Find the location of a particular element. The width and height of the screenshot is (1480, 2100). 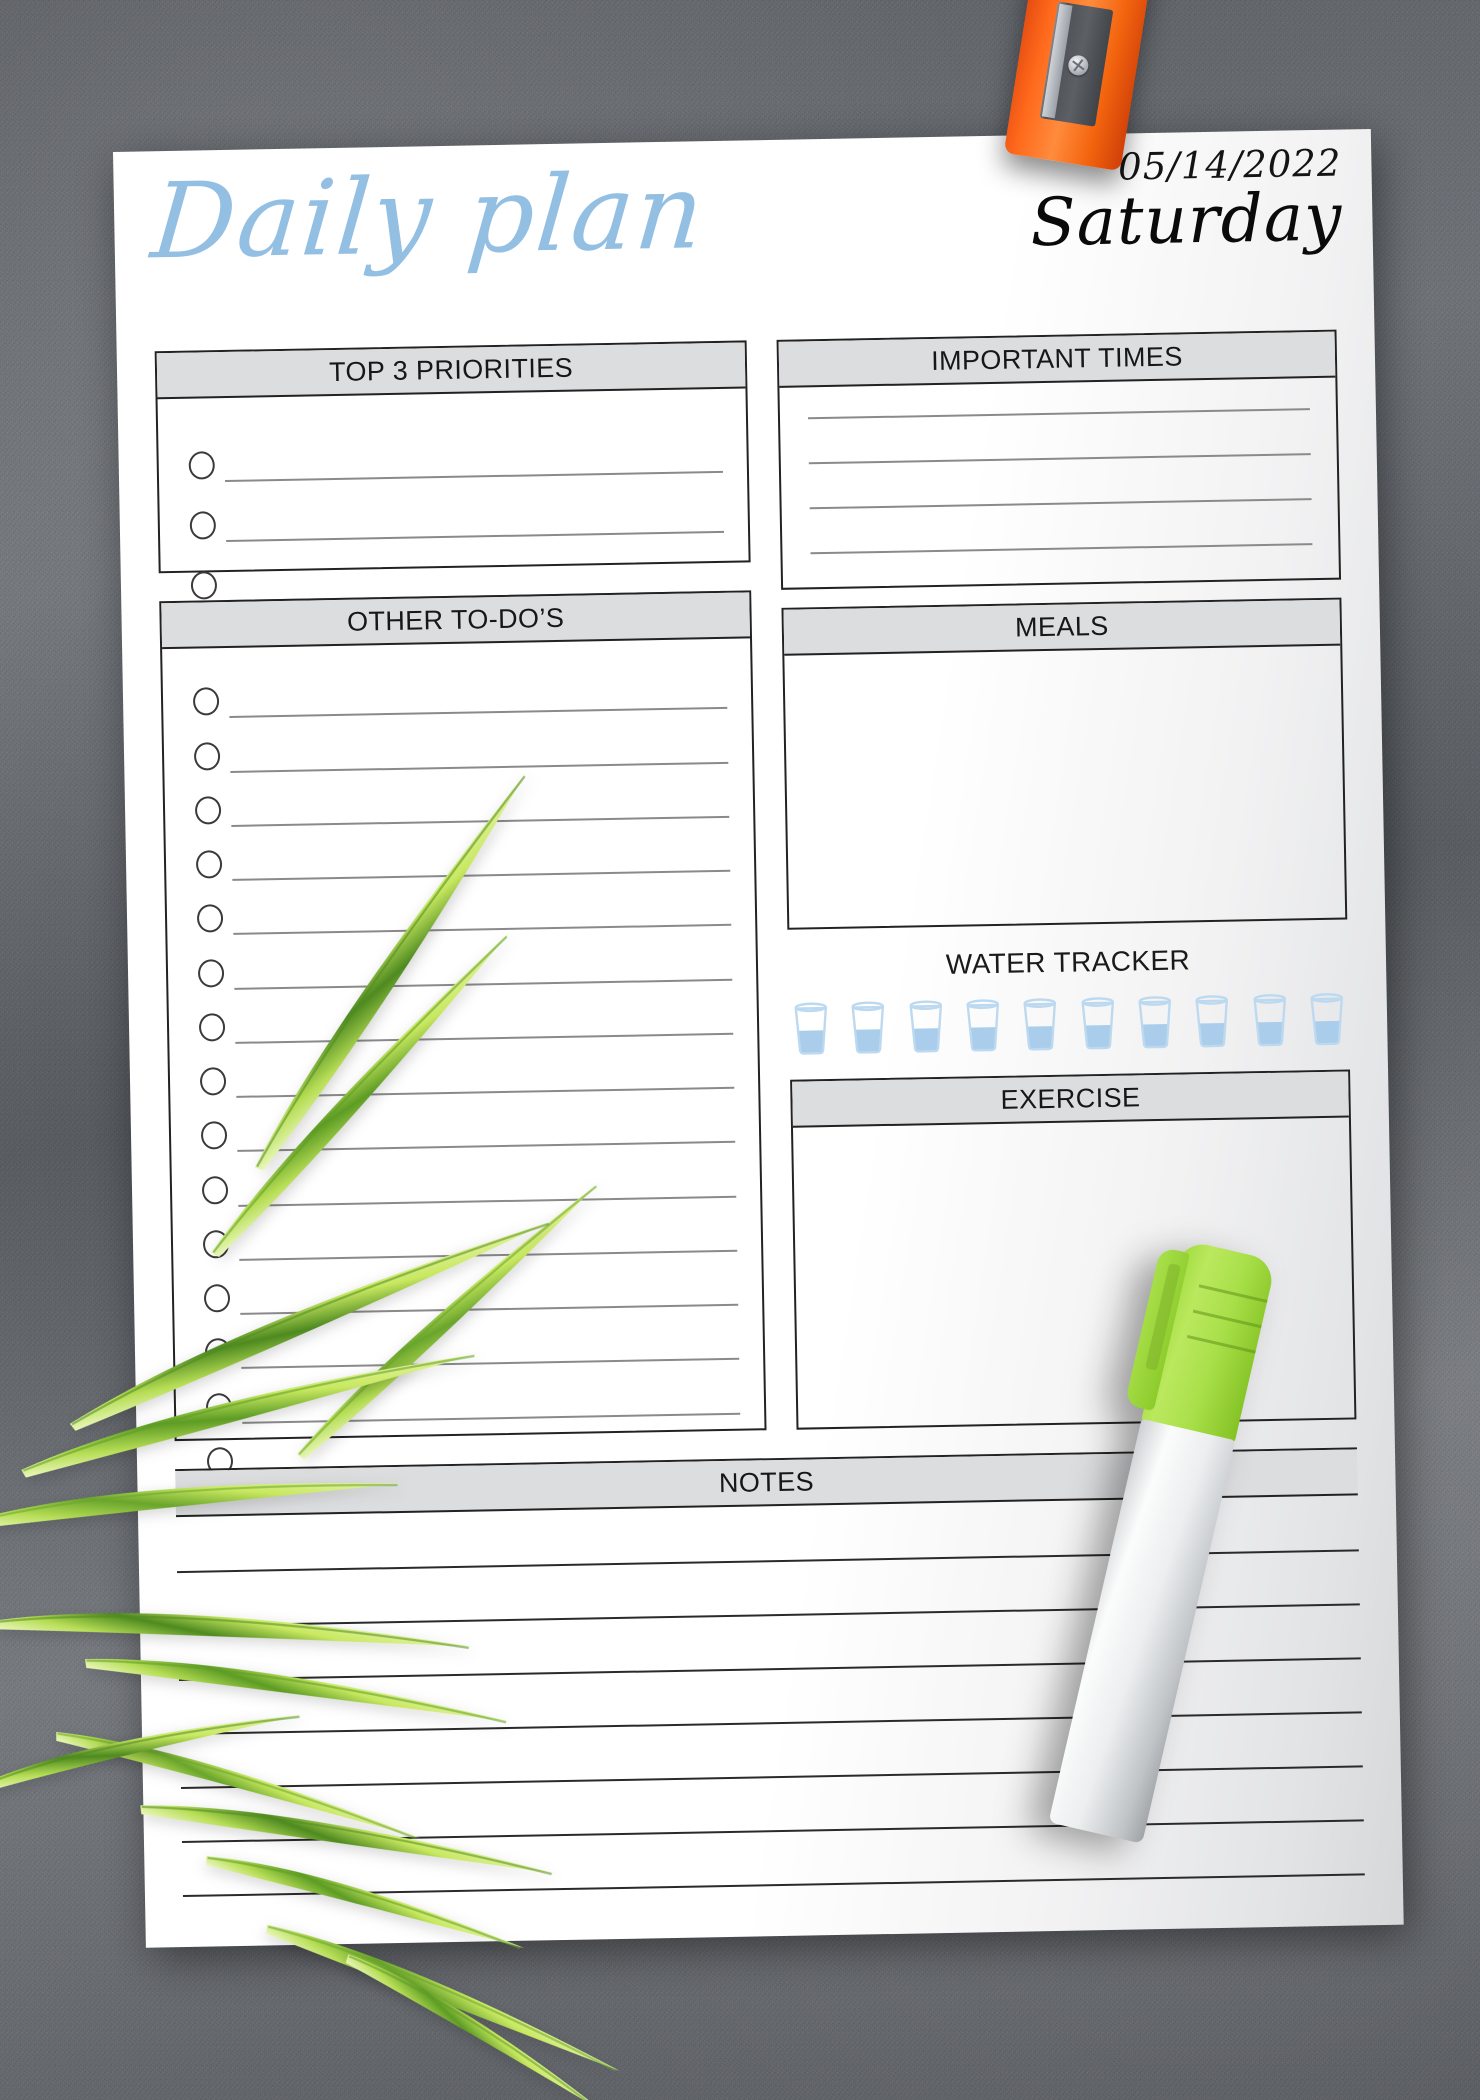

section-water-tracker: WATER TRACKER is located at coordinates (1069, 1011).